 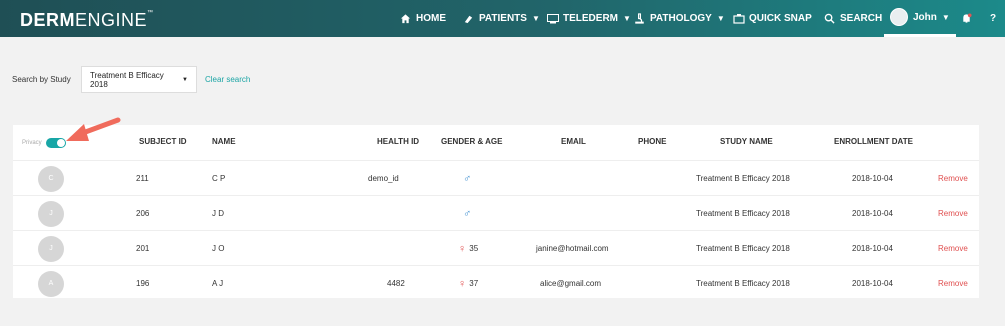 What do you see at coordinates (652, 141) in the screenshot?
I see `header-phone: PHONE` at bounding box center [652, 141].